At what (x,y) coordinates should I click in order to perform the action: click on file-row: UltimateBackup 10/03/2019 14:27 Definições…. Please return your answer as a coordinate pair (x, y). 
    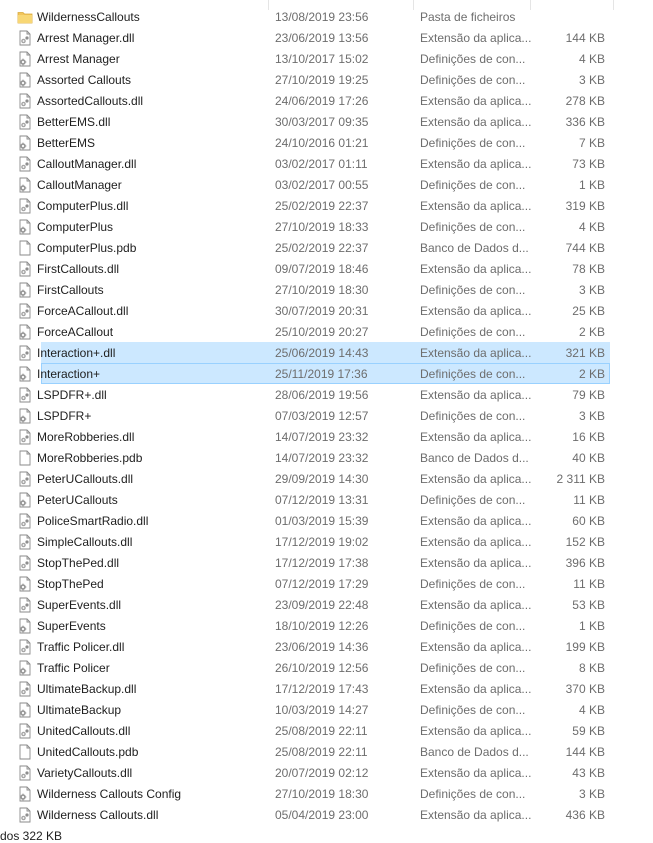
    Looking at the image, I should click on (314, 709).